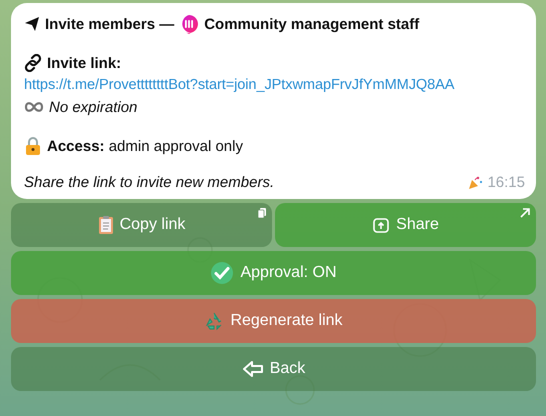 Image resolution: width=546 pixels, height=416 pixels. I want to click on access-text: Access: admin approval only, so click(145, 146).